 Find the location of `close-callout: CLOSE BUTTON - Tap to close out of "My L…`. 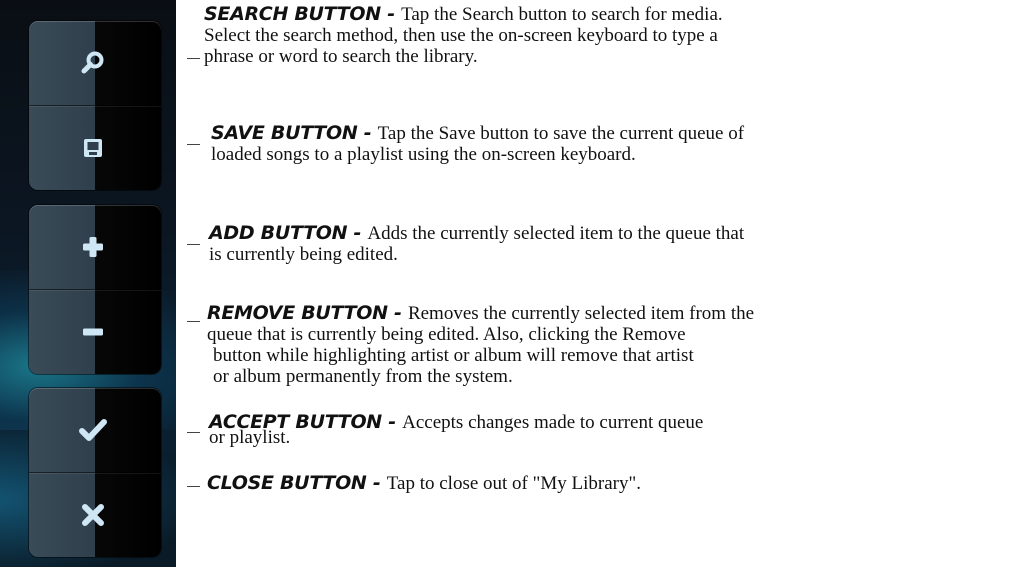

close-callout: CLOSE BUTTON - Tap to close out of "My L… is located at coordinates (424, 483).